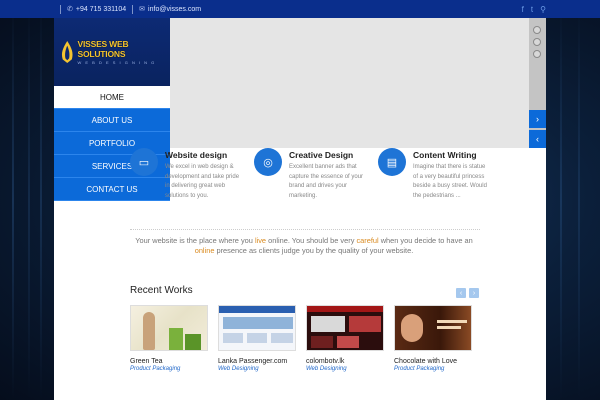 This screenshot has height=400, width=600. What do you see at coordinates (161, 290) in the screenshot?
I see `recent-works-title: Recent Works` at bounding box center [161, 290].